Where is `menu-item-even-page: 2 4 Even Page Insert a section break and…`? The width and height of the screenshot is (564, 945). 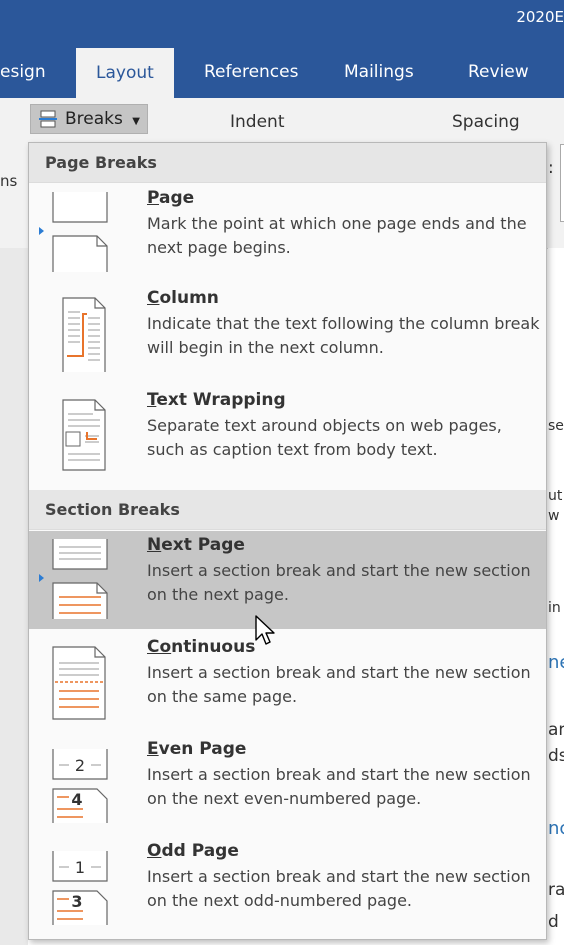
menu-item-even-page: 2 4 Even Page Insert a section break and… is located at coordinates (287, 784).